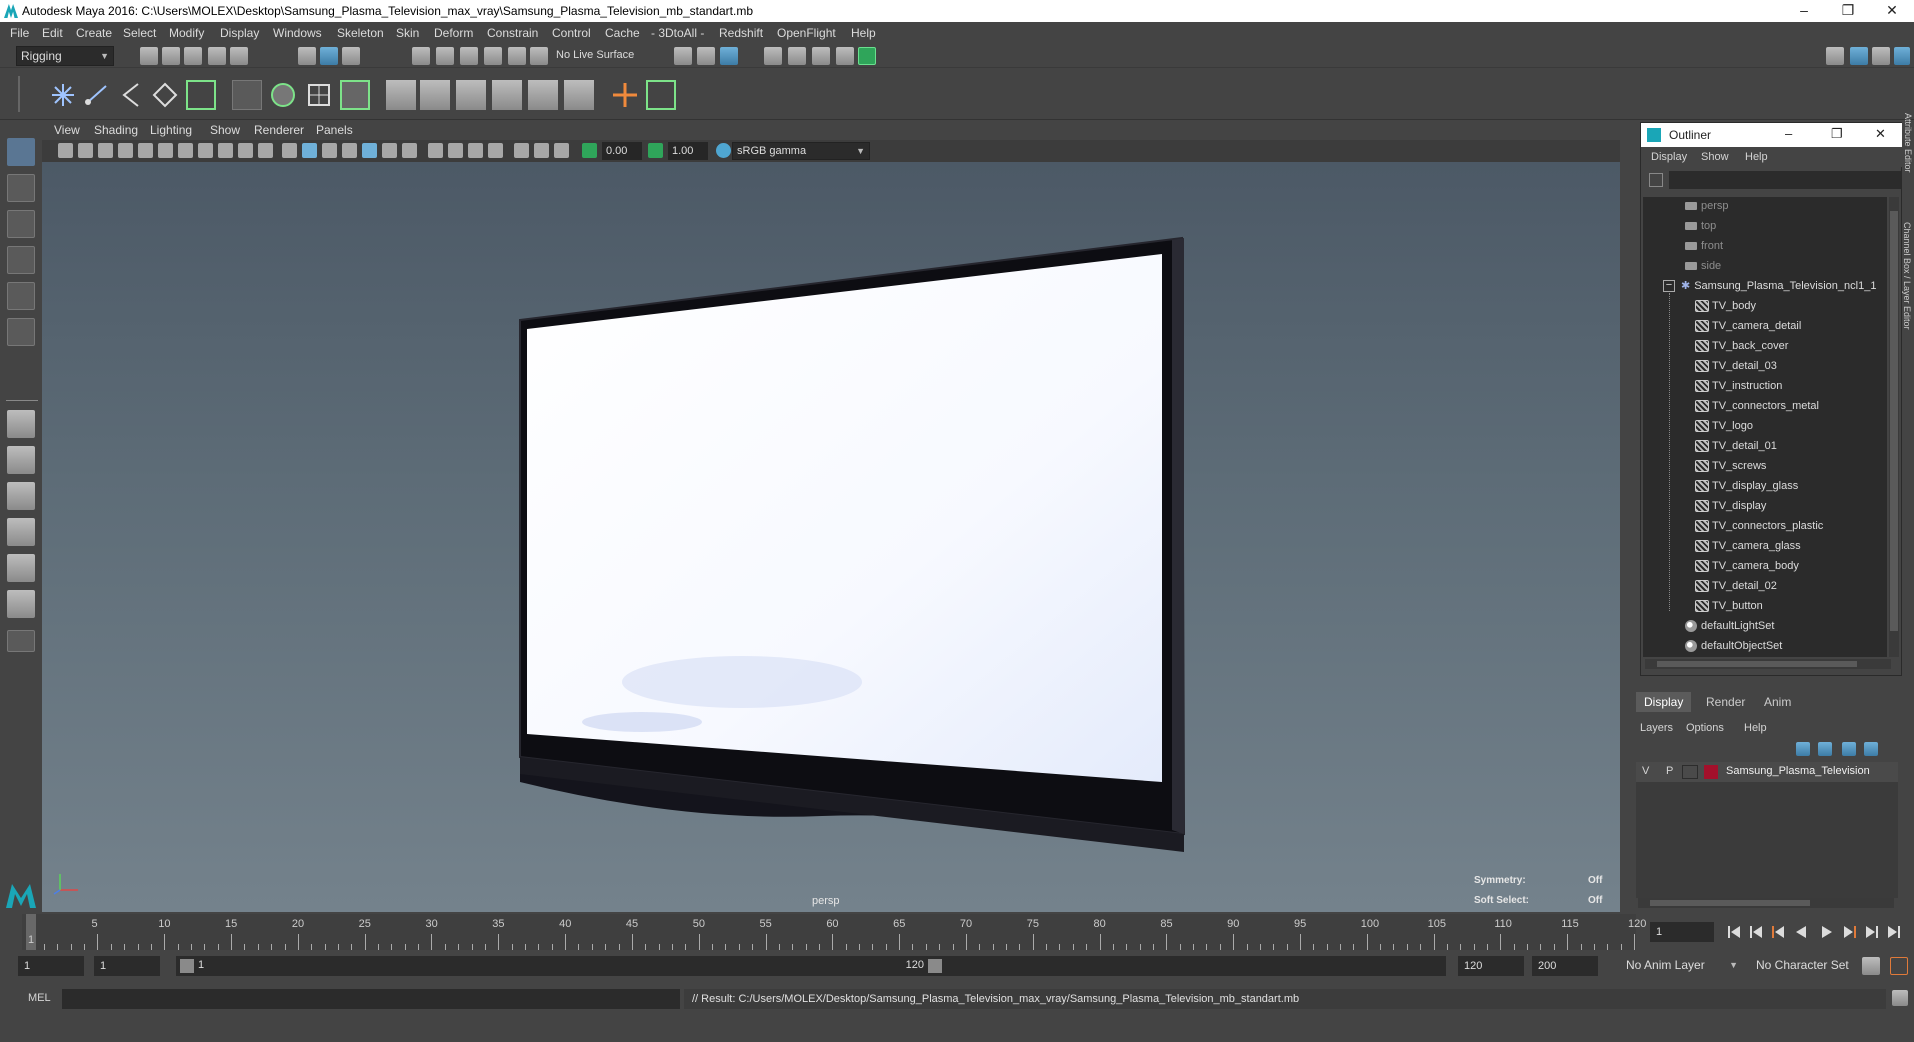 This screenshot has width=1914, height=1042. Describe the element at coordinates (334, 130) in the screenshot. I see `panel-menu-panels: Panels` at that location.